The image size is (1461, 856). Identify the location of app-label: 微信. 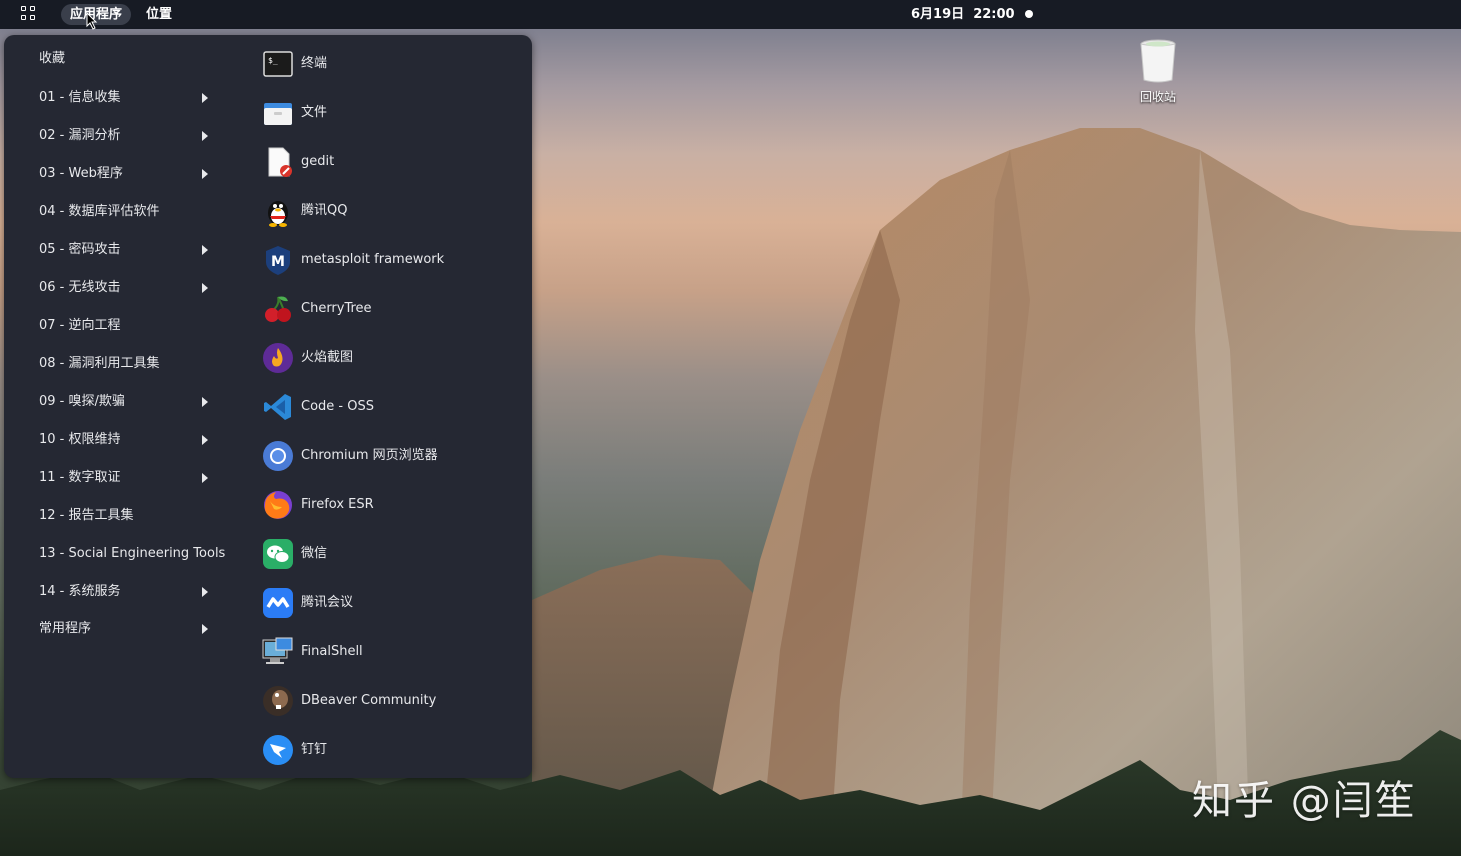
(314, 553).